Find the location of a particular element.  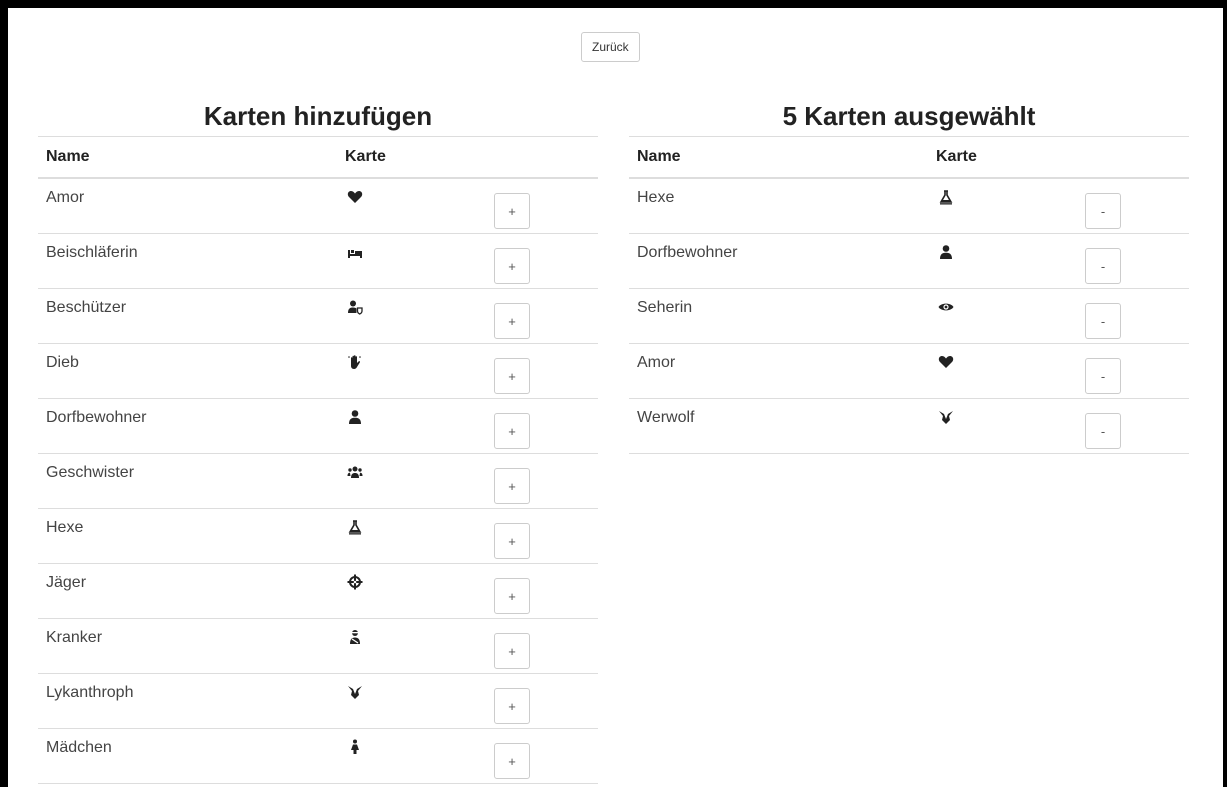

table-row: Geschwister + is located at coordinates (318, 481).